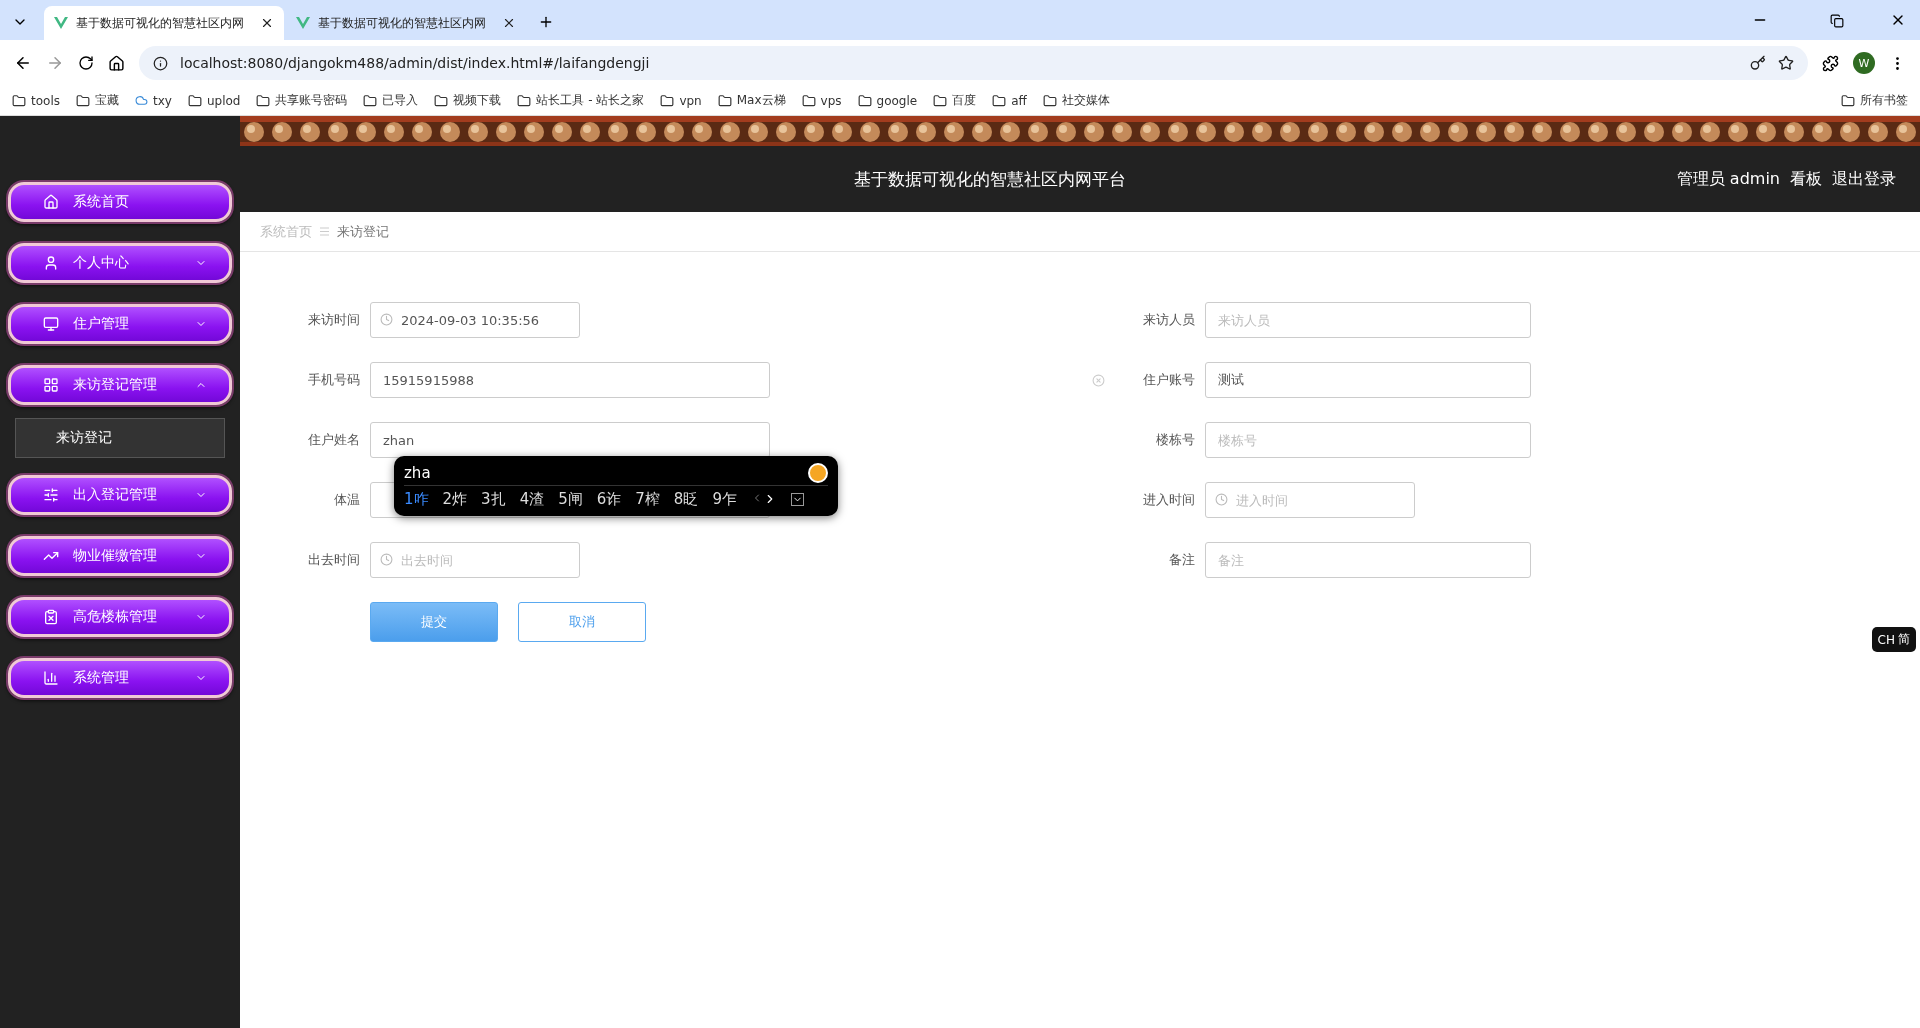 This screenshot has height=1028, width=1920. Describe the element at coordinates (1368, 560) in the screenshot. I see `input-field: 备注` at that location.